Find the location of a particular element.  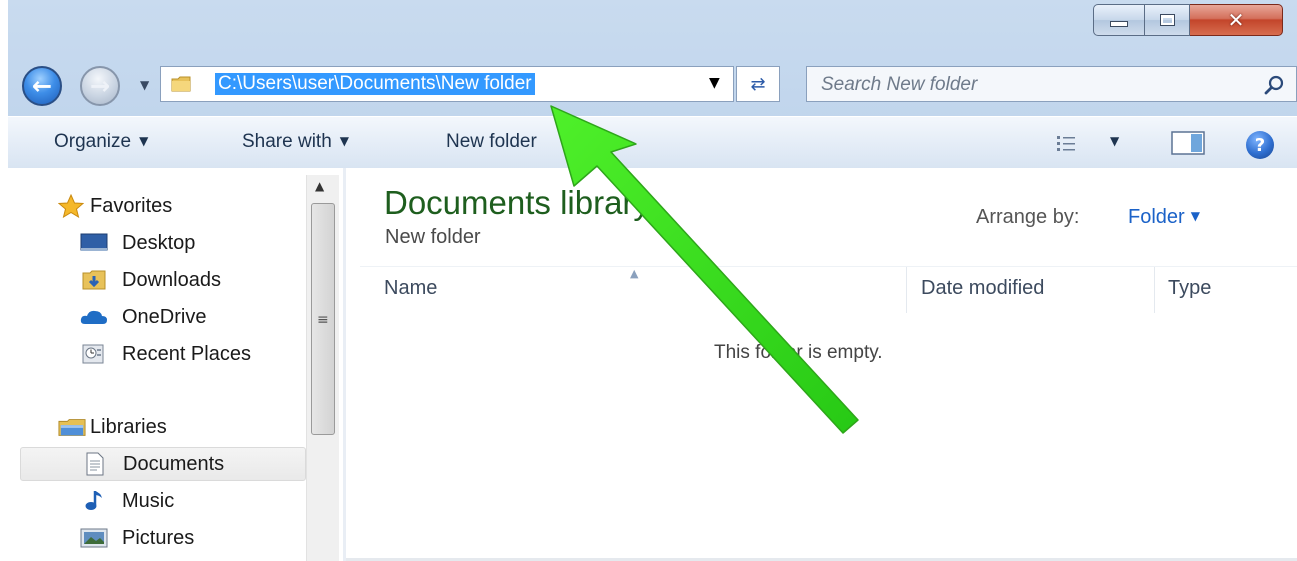

sidebar-item-downloads: Downloads is located at coordinates (150, 280).